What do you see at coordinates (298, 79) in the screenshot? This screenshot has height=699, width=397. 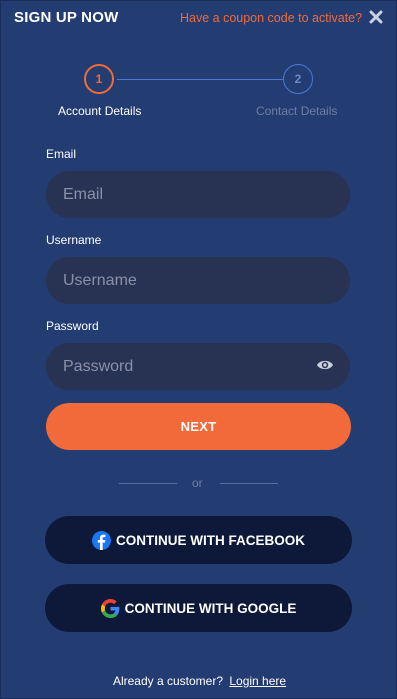 I see `step-2-indicator: 2` at bounding box center [298, 79].